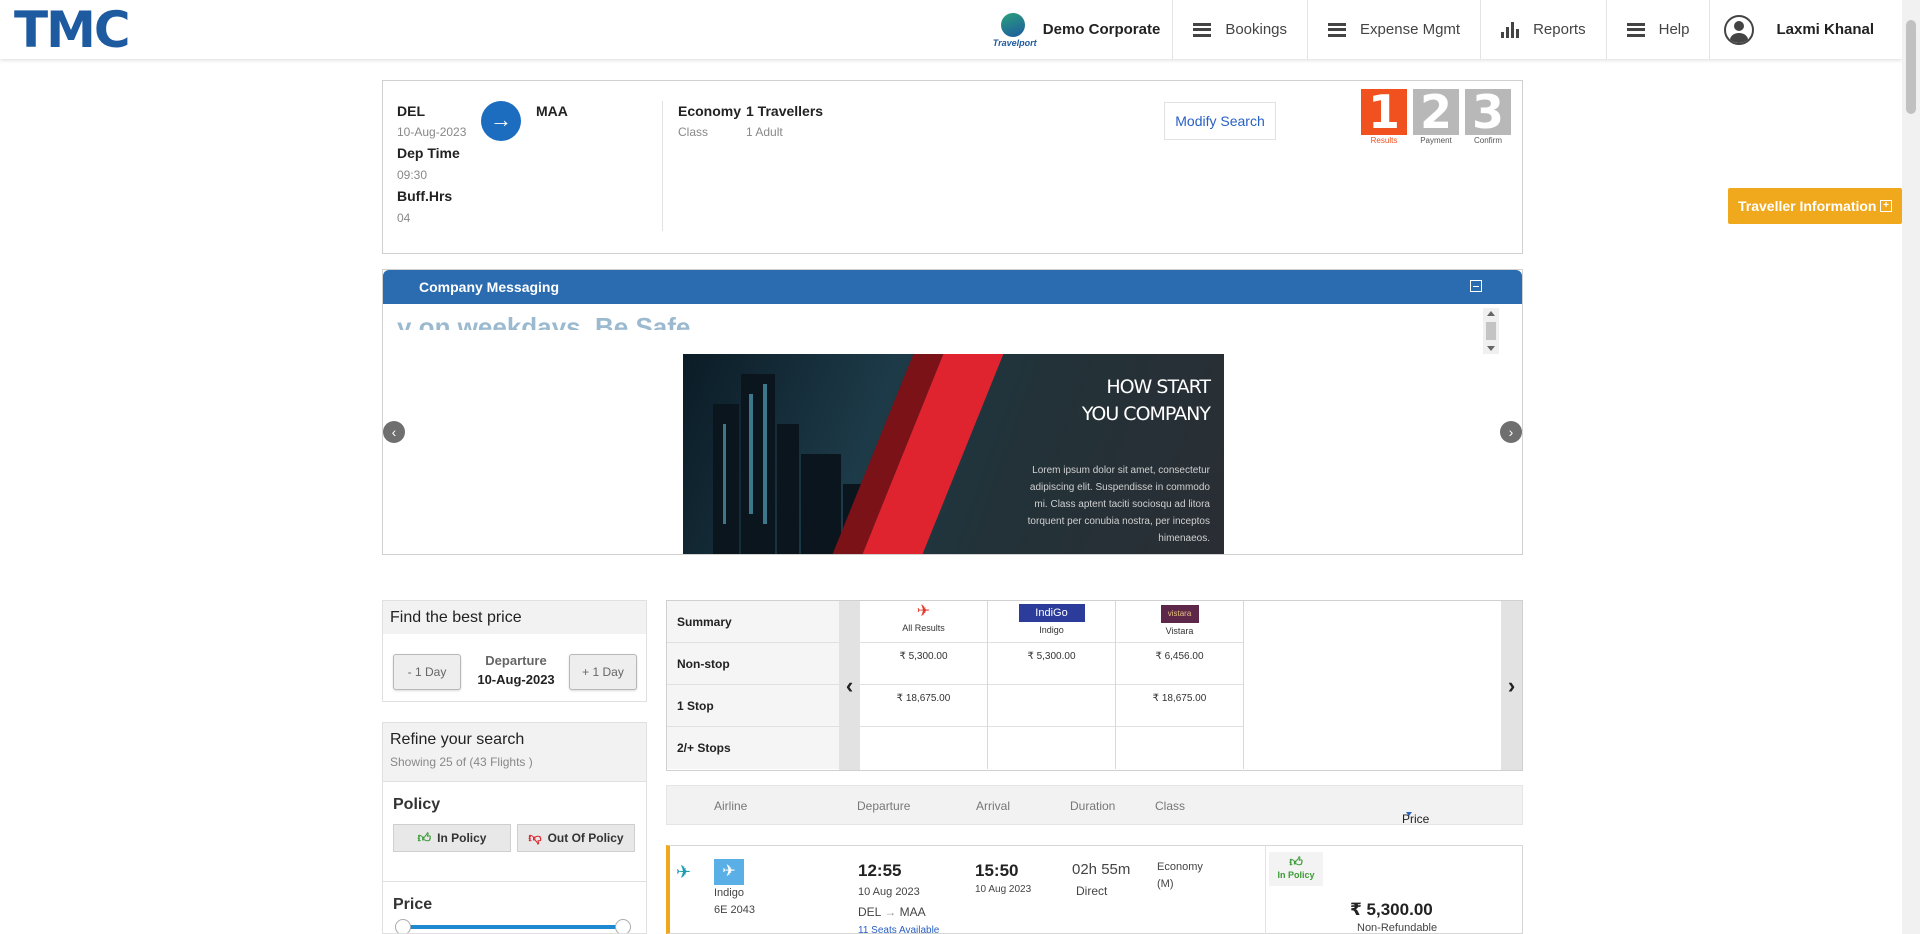  Describe the element at coordinates (1179, 664) in the screenshot. I see `matrix-cell: ₹ 6,456.00` at that location.